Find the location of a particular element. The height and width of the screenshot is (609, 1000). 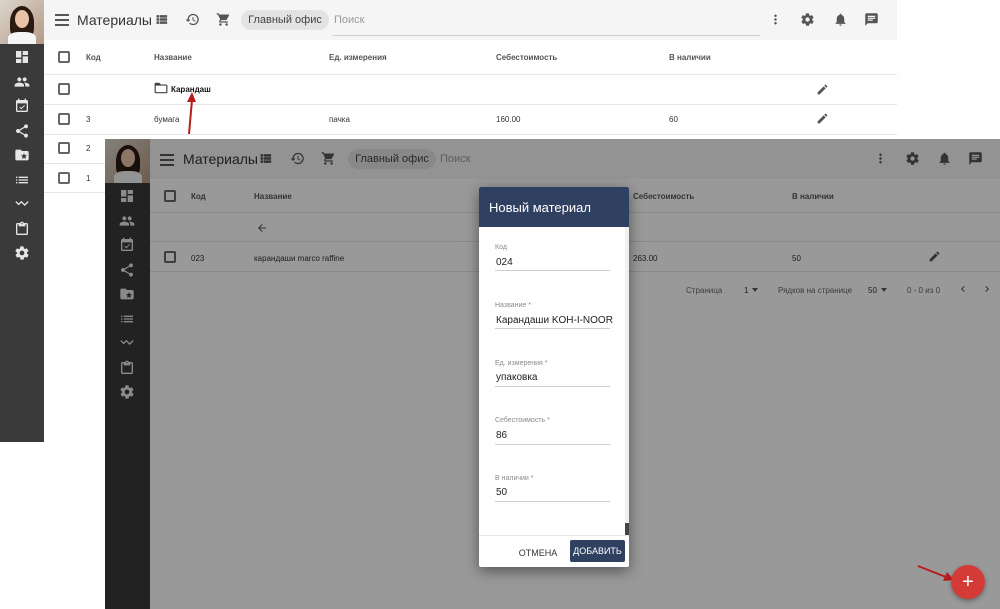

sidebar is located at coordinates (22, 221).